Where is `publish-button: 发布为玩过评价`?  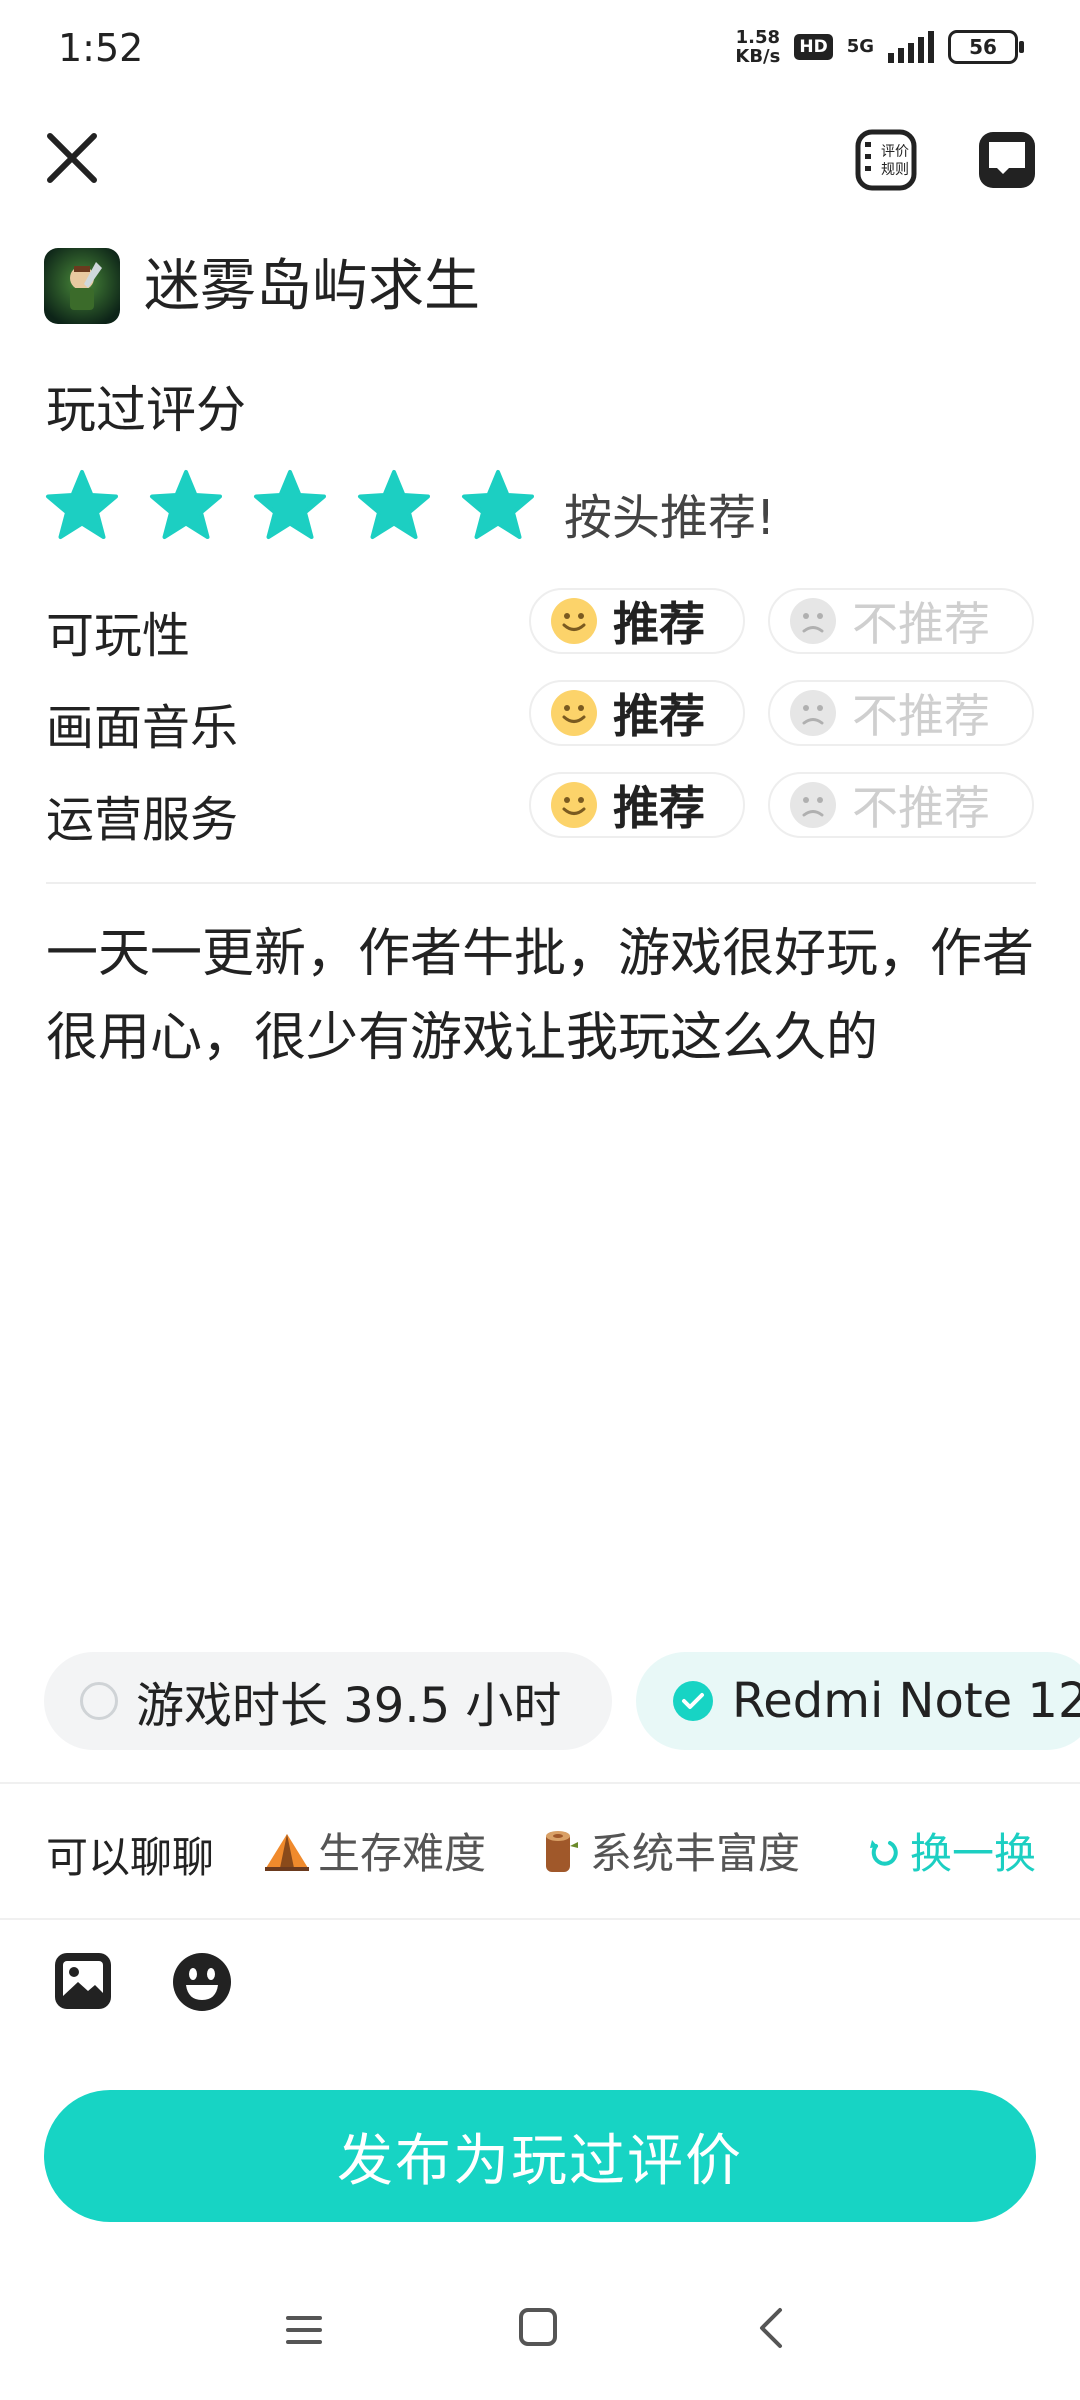 publish-button: 发布为玩过评价 is located at coordinates (540, 2156).